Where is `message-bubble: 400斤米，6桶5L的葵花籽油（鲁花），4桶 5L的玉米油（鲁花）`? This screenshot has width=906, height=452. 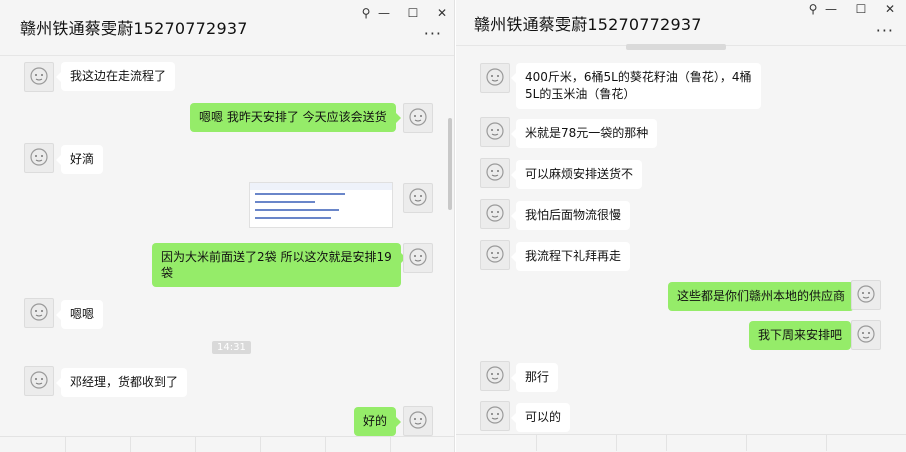 message-bubble: 400斤米，6桶5L的葵花籽油（鲁花），4桶 5L的玉米油（鲁花） is located at coordinates (636, 86).